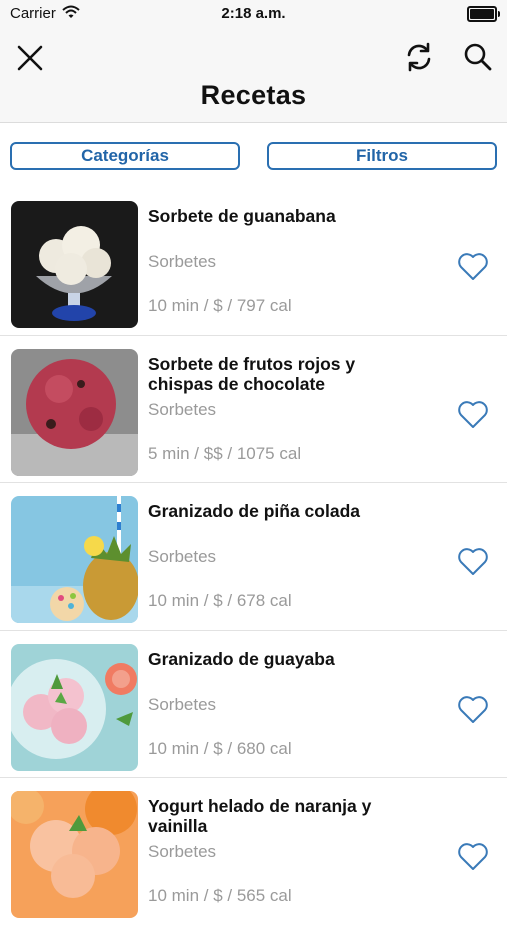 The image size is (507, 925). Describe the element at coordinates (260, 816) in the screenshot. I see `recipe-title: Yogurt helado de naranja y vainilla` at that location.